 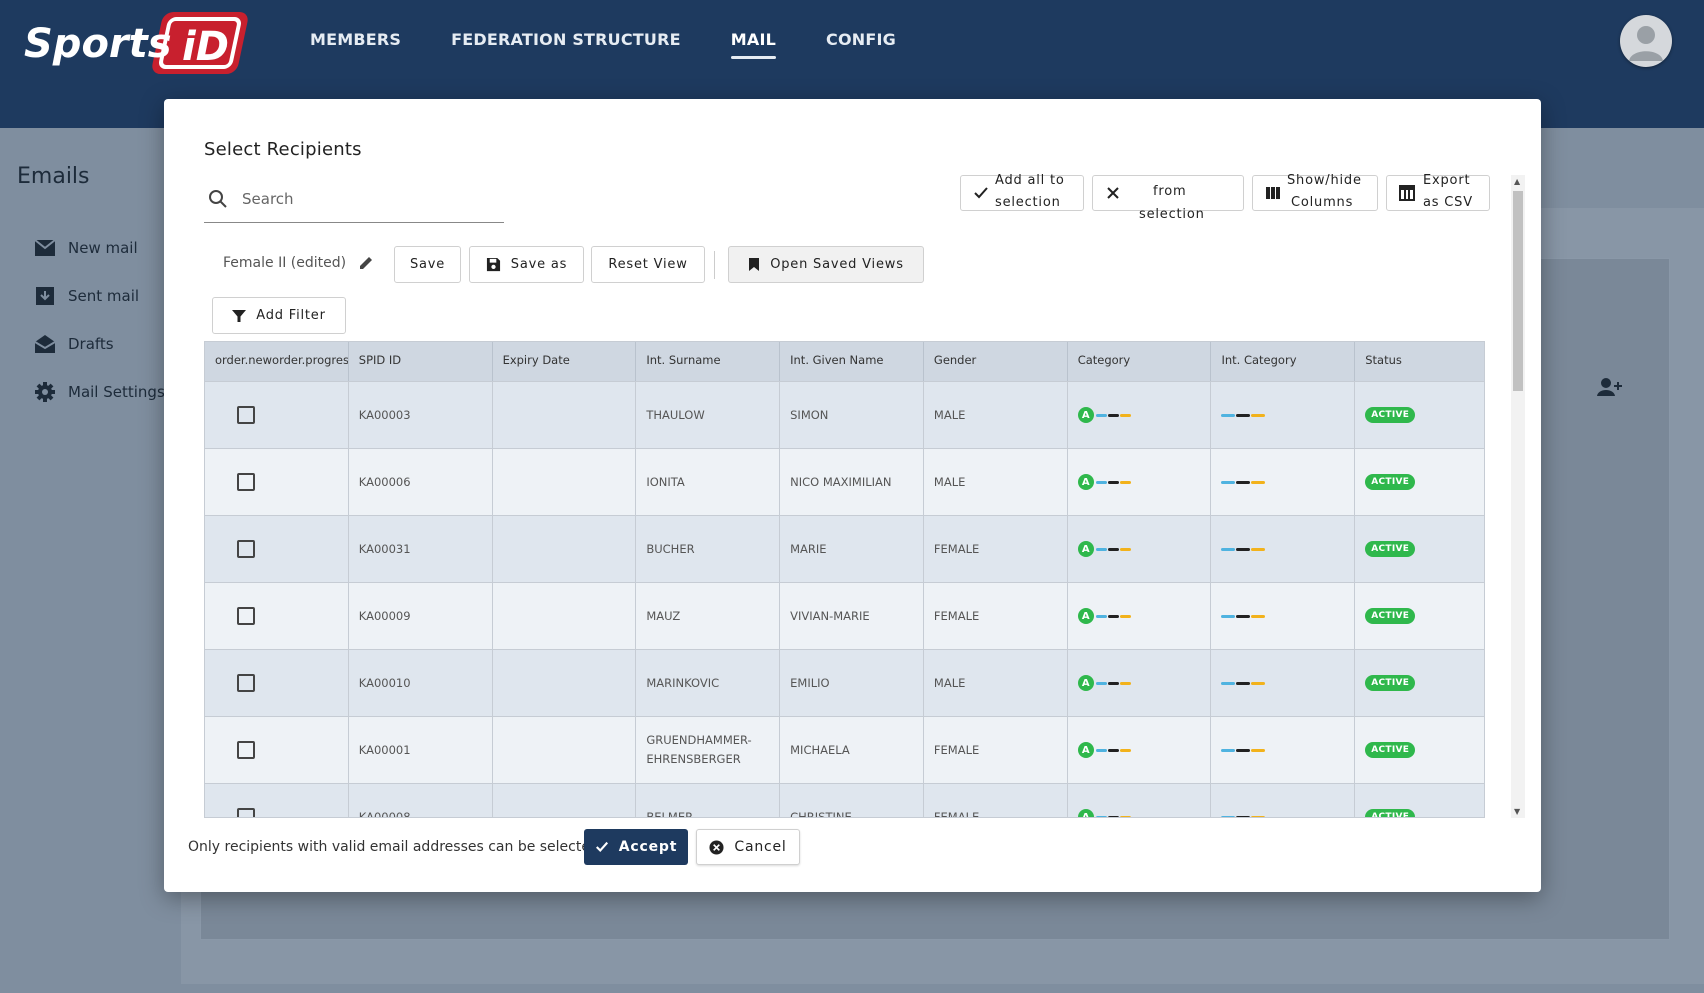 What do you see at coordinates (526, 264) in the screenshot?
I see `save-as-button: Save as` at bounding box center [526, 264].